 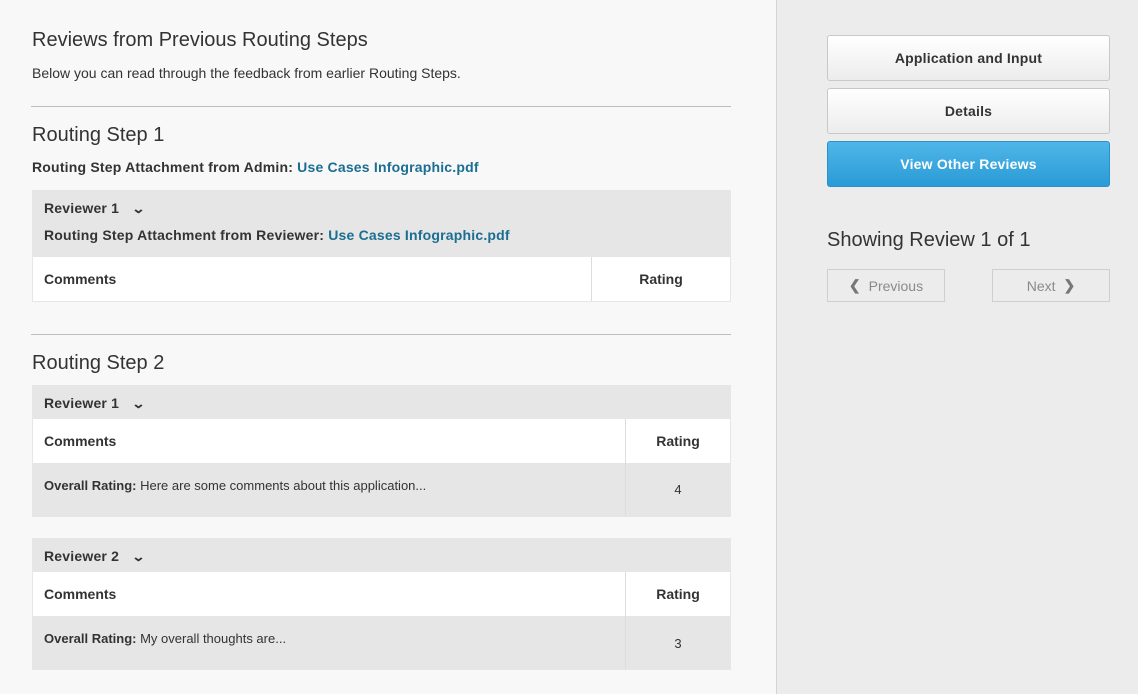 I want to click on reviewer-attachment-label: Routing Step Attachment from Reviewer:, so click(x=184, y=235).